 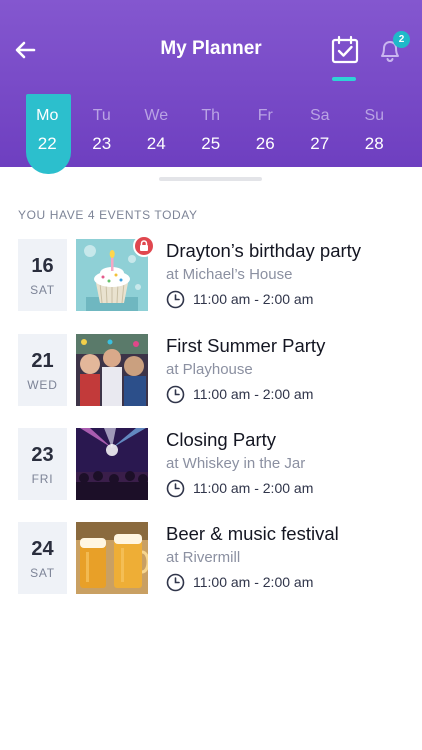 I want to click on day-wednesday: We 24, so click(x=156, y=134).